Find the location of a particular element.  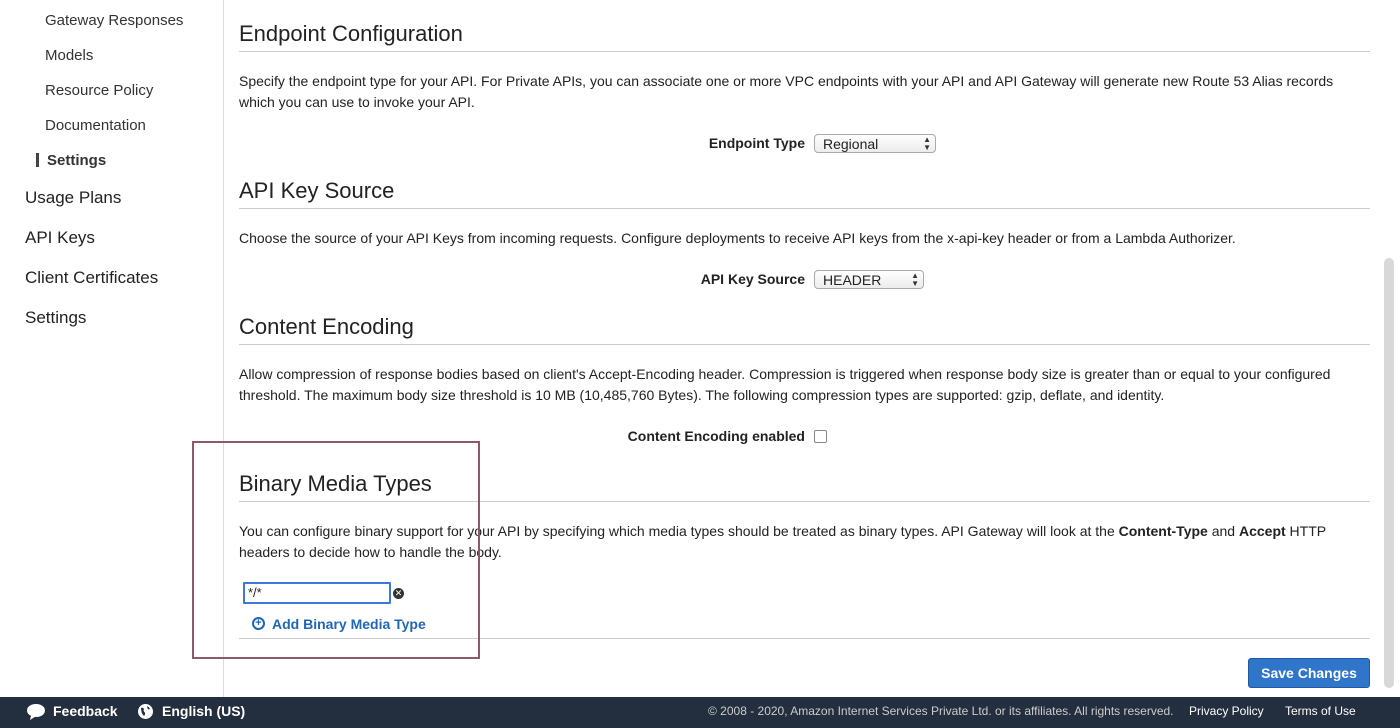

section-title-content-encoding: Content Encoding is located at coordinates (326, 326).